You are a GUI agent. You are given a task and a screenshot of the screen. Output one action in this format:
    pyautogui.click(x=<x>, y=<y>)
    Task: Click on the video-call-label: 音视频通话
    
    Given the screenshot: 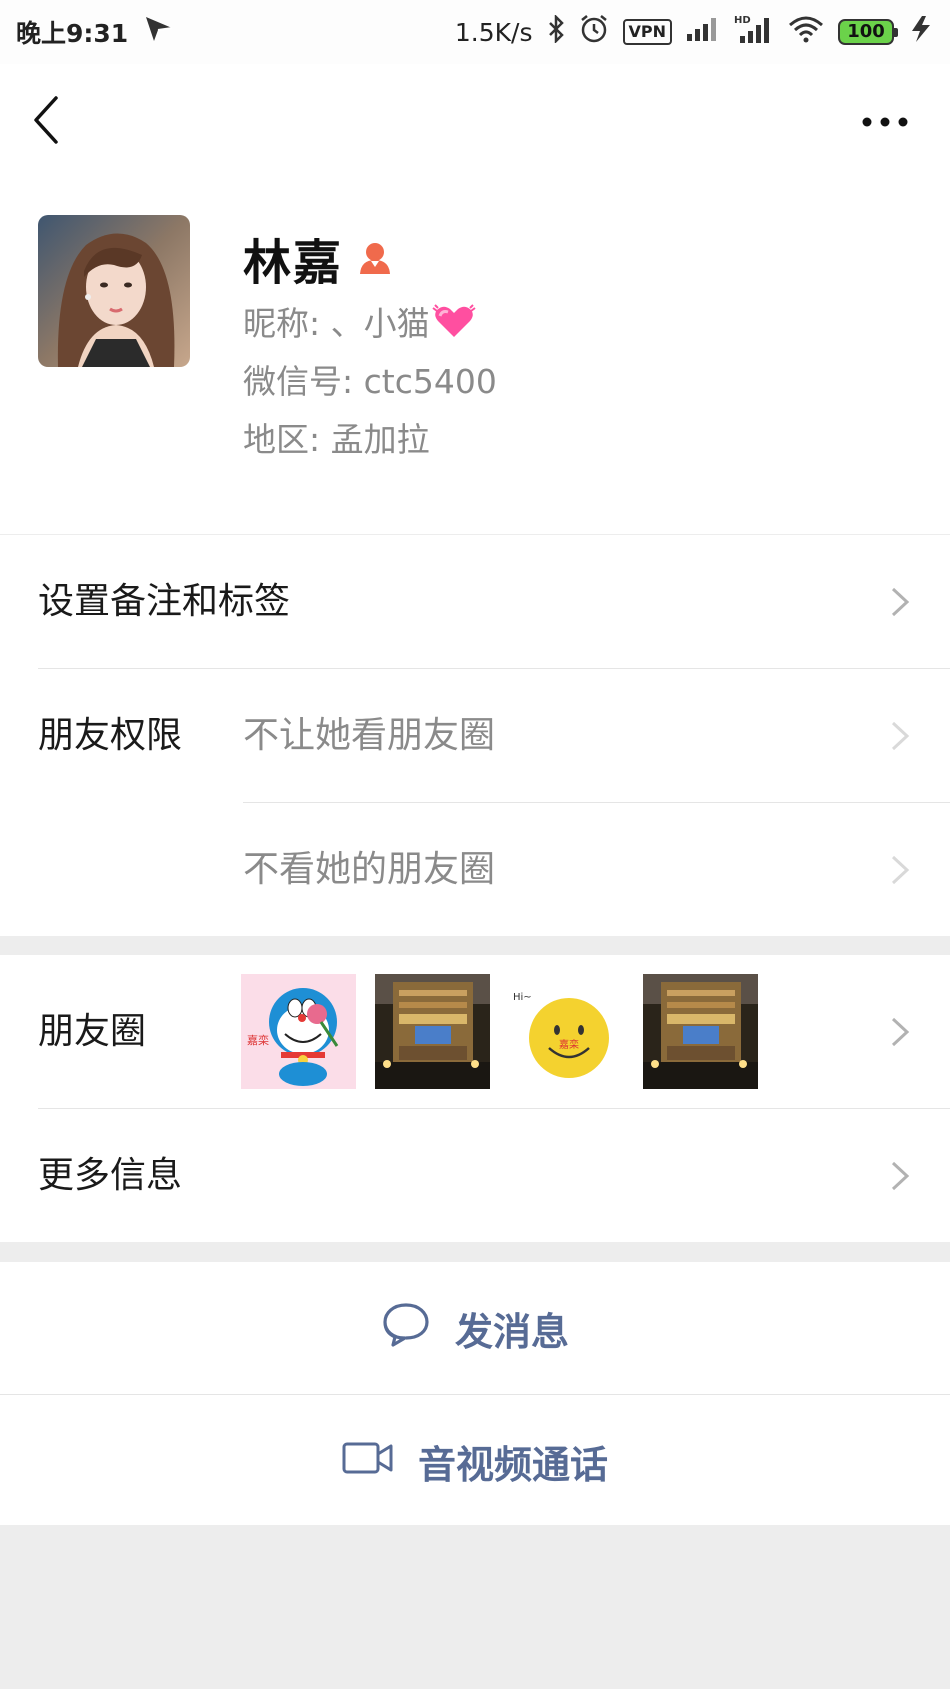 What is the action you would take?
    pyautogui.click(x=512, y=1465)
    